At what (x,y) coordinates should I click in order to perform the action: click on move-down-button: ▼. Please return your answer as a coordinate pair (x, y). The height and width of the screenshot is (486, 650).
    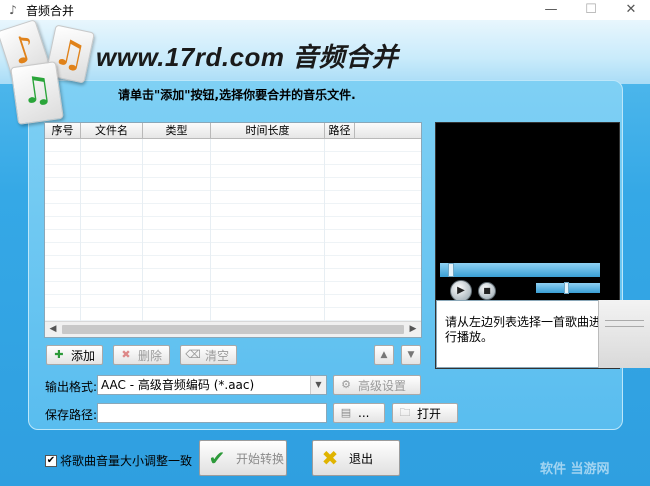
    Looking at the image, I should click on (411, 355).